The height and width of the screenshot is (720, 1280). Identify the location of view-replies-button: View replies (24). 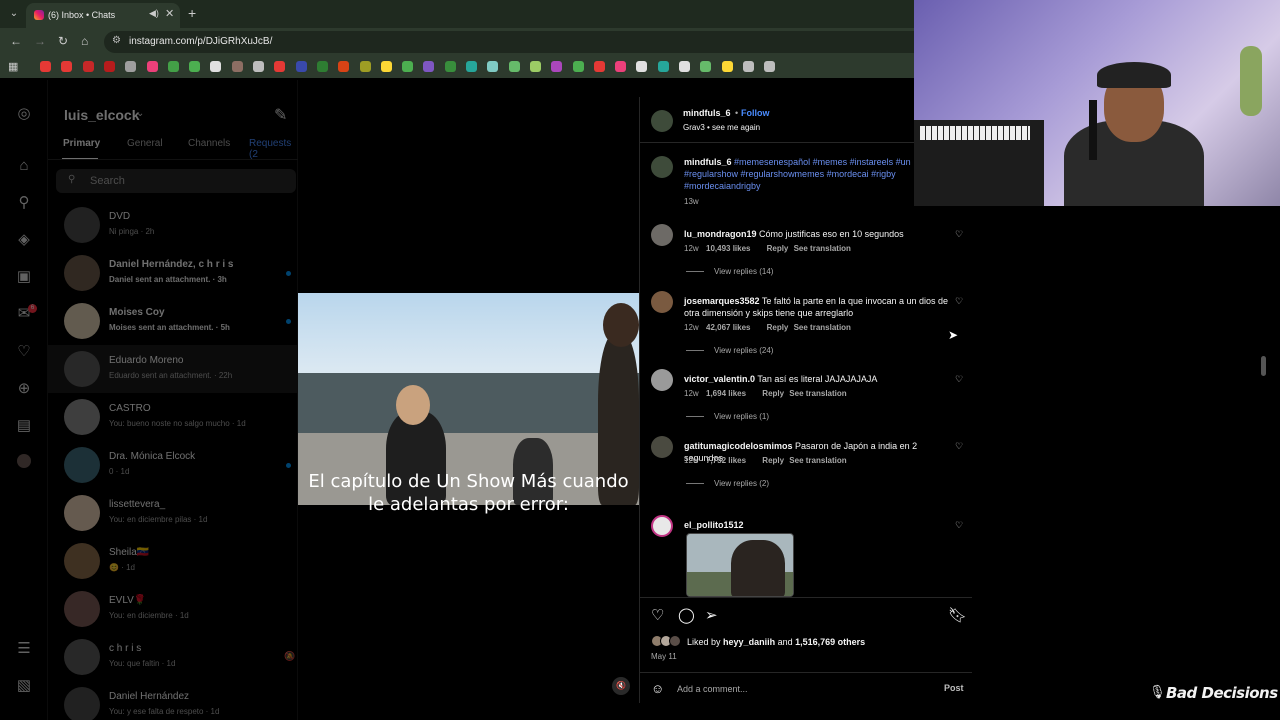
(729, 350).